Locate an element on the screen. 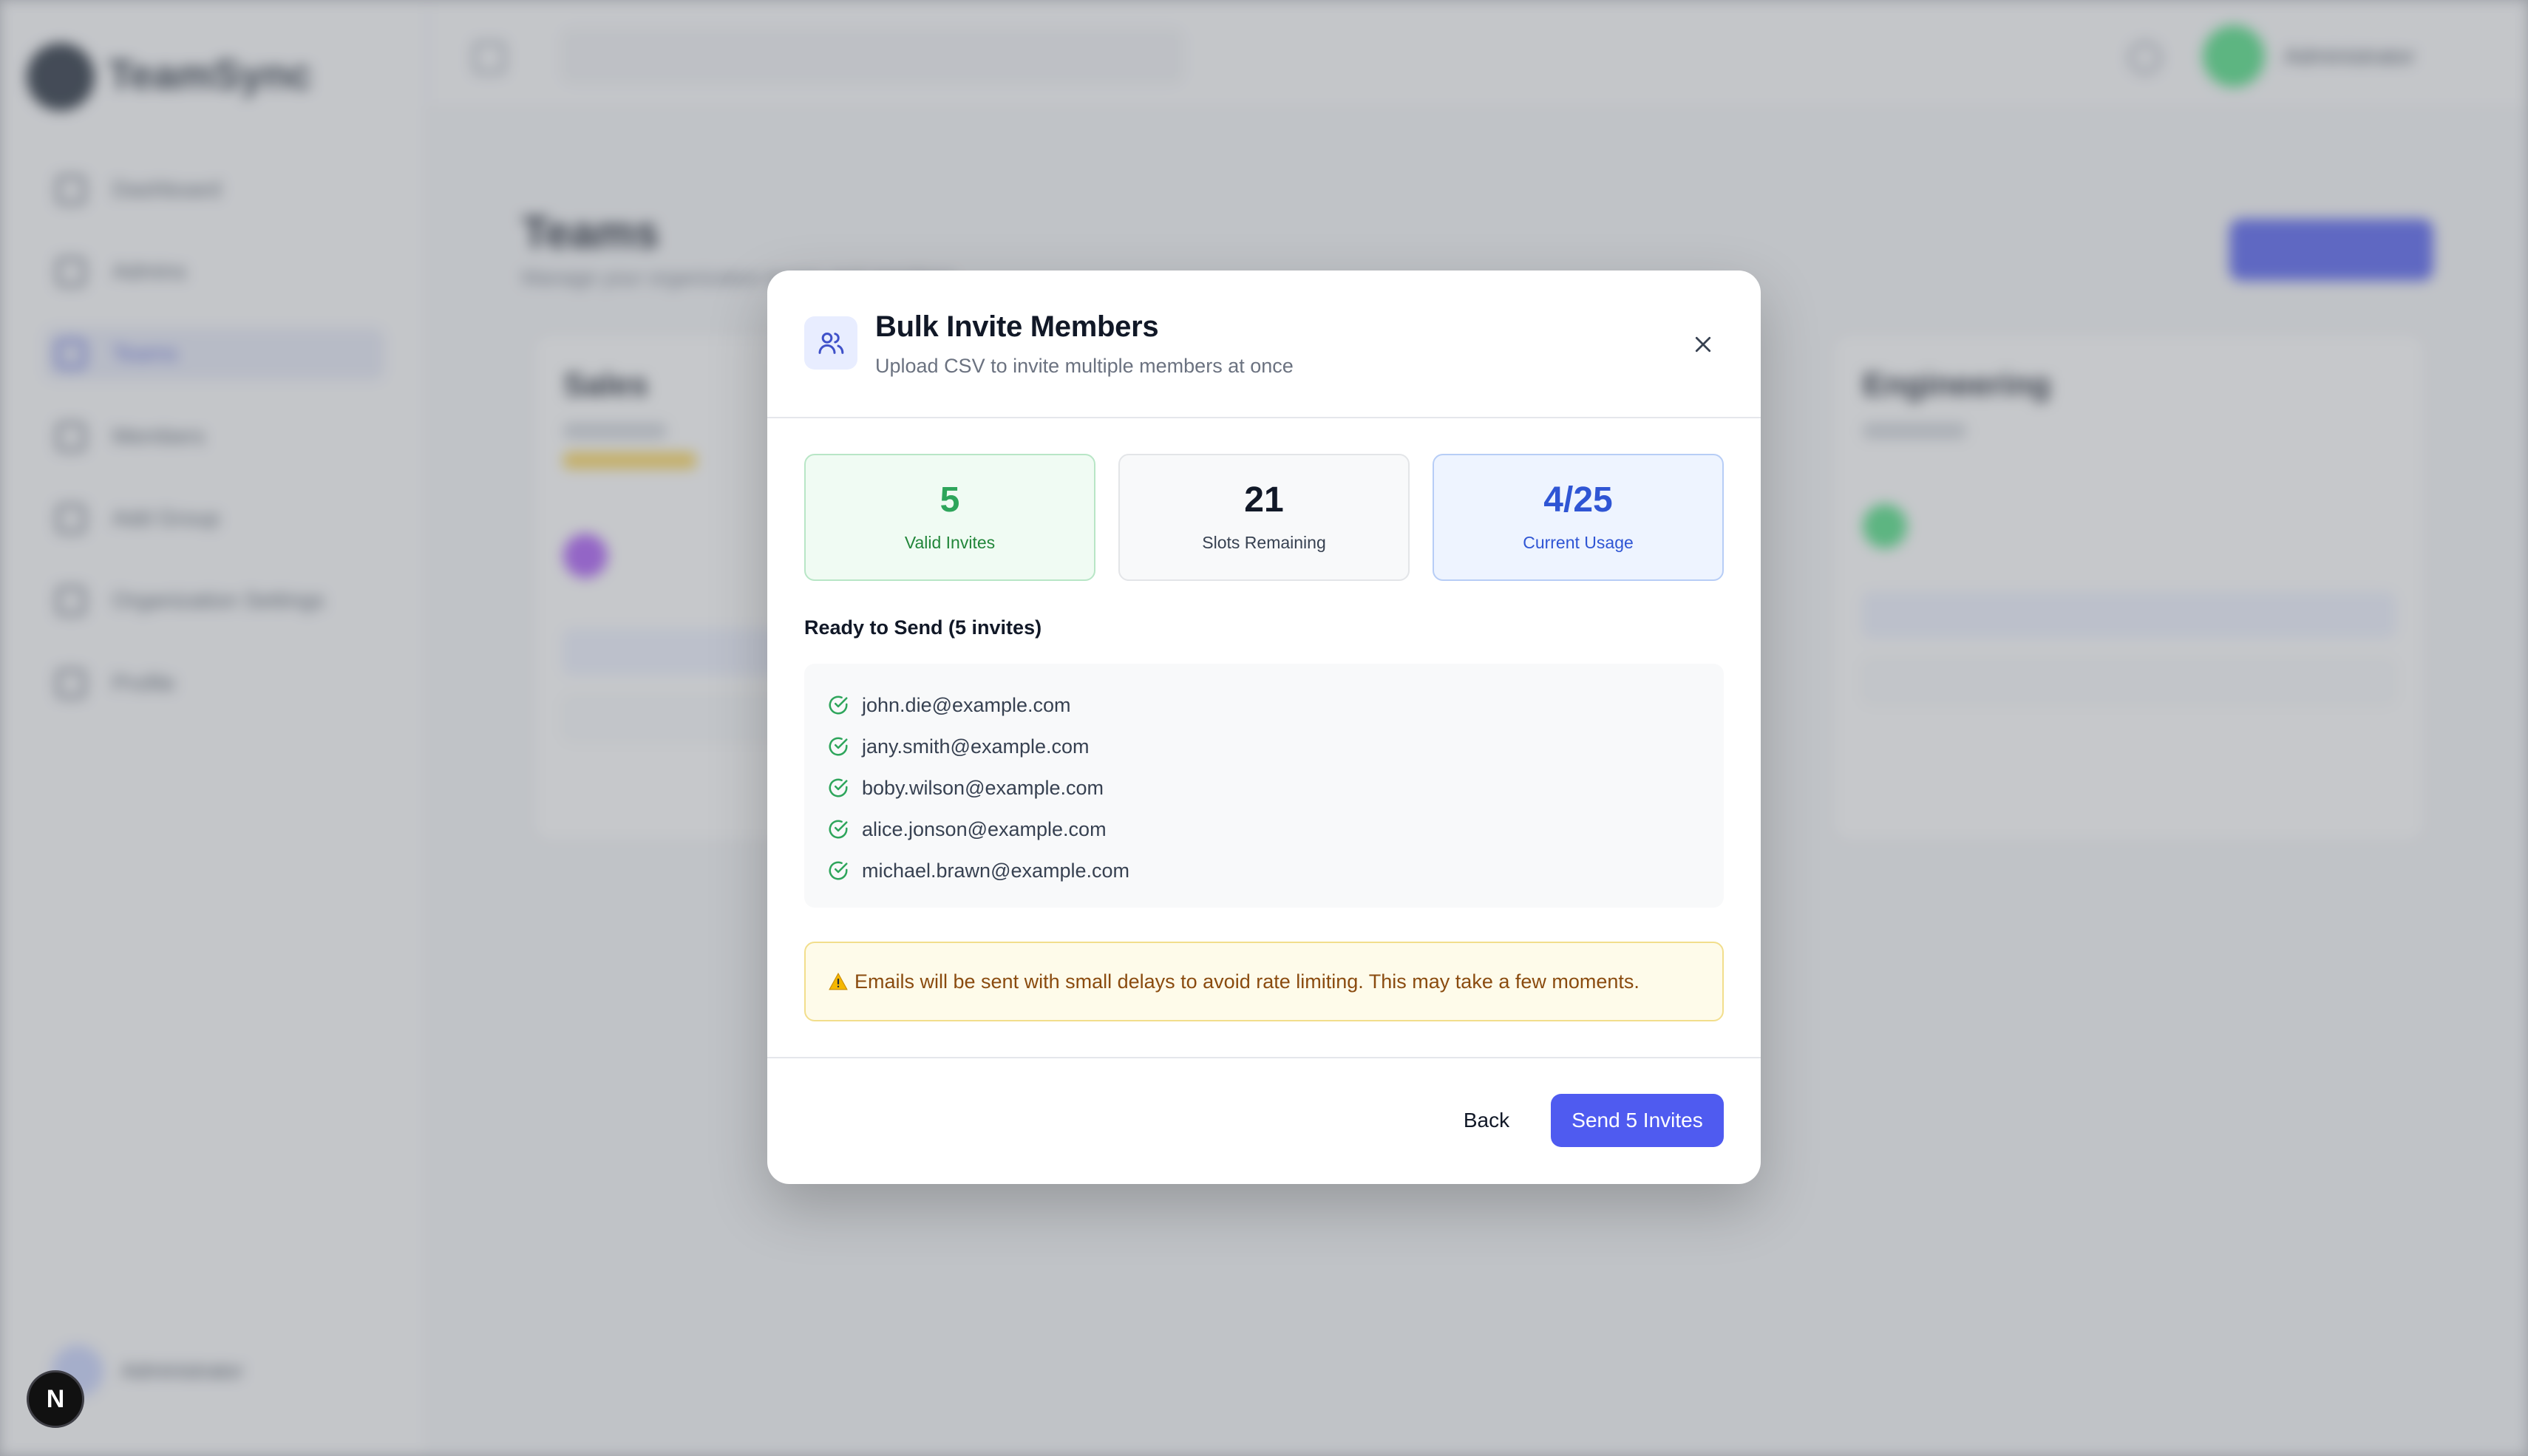 The width and height of the screenshot is (2528, 1456). close-icon is located at coordinates (1703, 344).